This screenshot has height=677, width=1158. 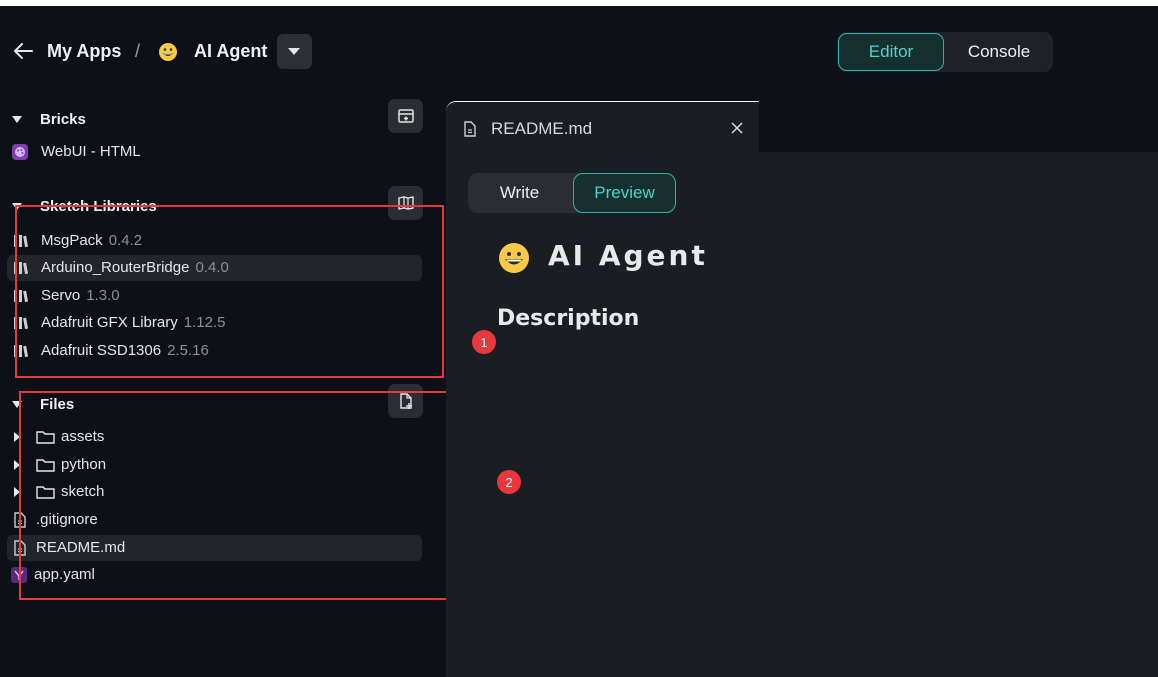 What do you see at coordinates (999, 52) in the screenshot?
I see `console-mode-button: Console` at bounding box center [999, 52].